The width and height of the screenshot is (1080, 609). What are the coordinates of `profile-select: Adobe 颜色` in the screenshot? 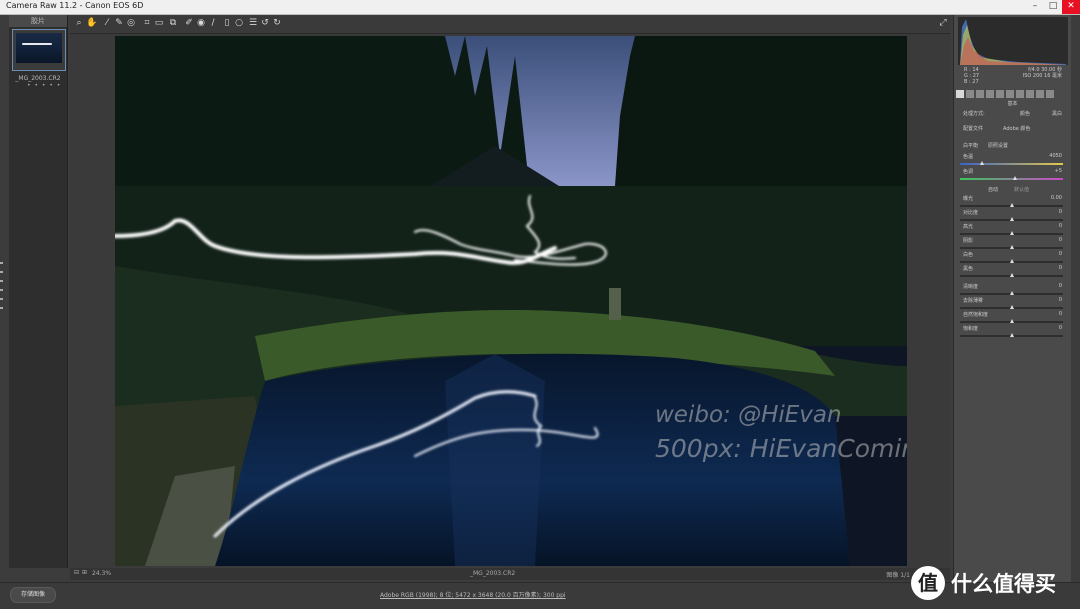 It's located at (1016, 128).